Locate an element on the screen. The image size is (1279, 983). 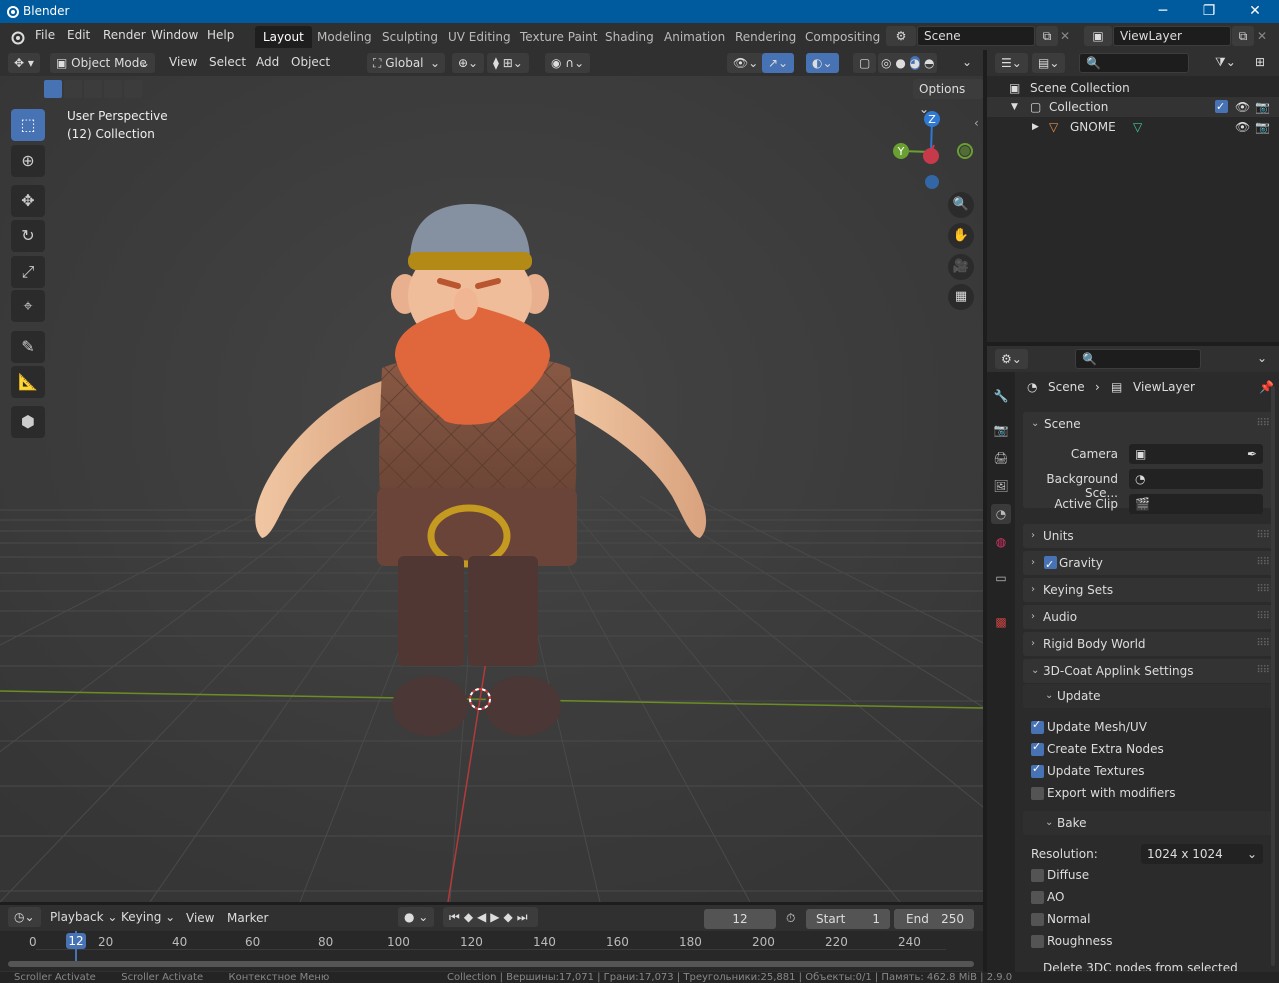
end-frame-field: End 250 is located at coordinates (934, 919).